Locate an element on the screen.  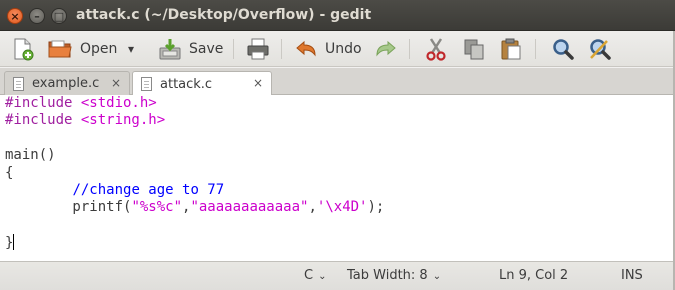
tab-width-label: Tab Width: 8 is located at coordinates (387, 275).